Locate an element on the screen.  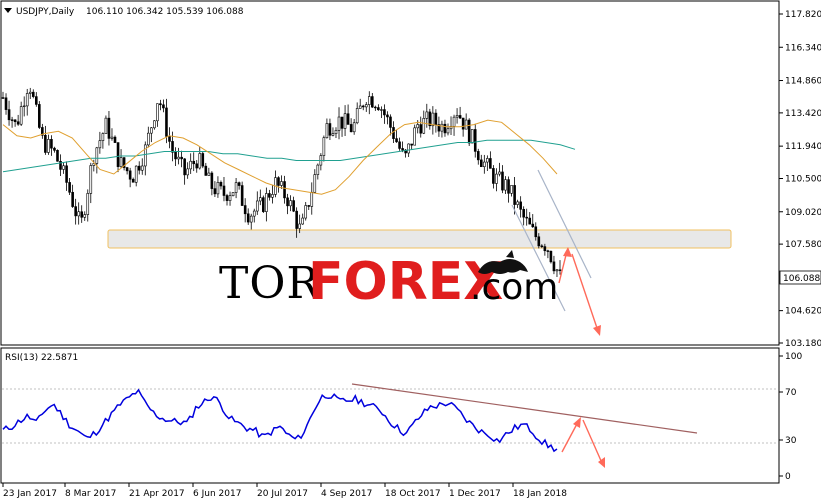
price-tick-label: 104.620 is located at coordinates (803, 312).